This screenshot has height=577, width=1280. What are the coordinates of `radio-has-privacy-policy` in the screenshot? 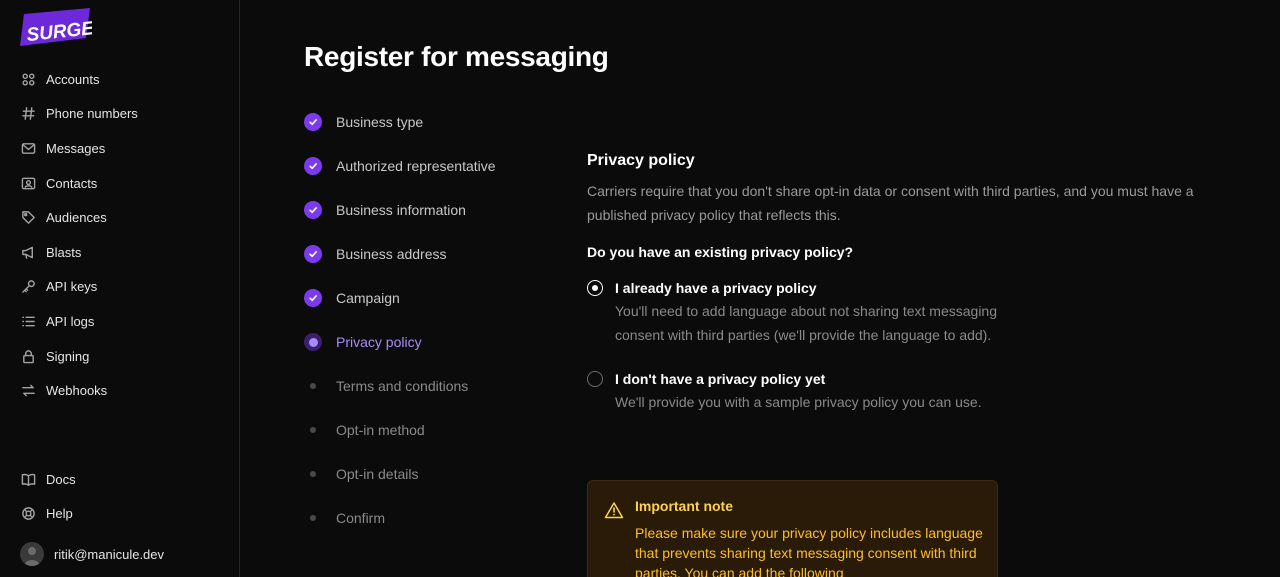 It's located at (595, 288).